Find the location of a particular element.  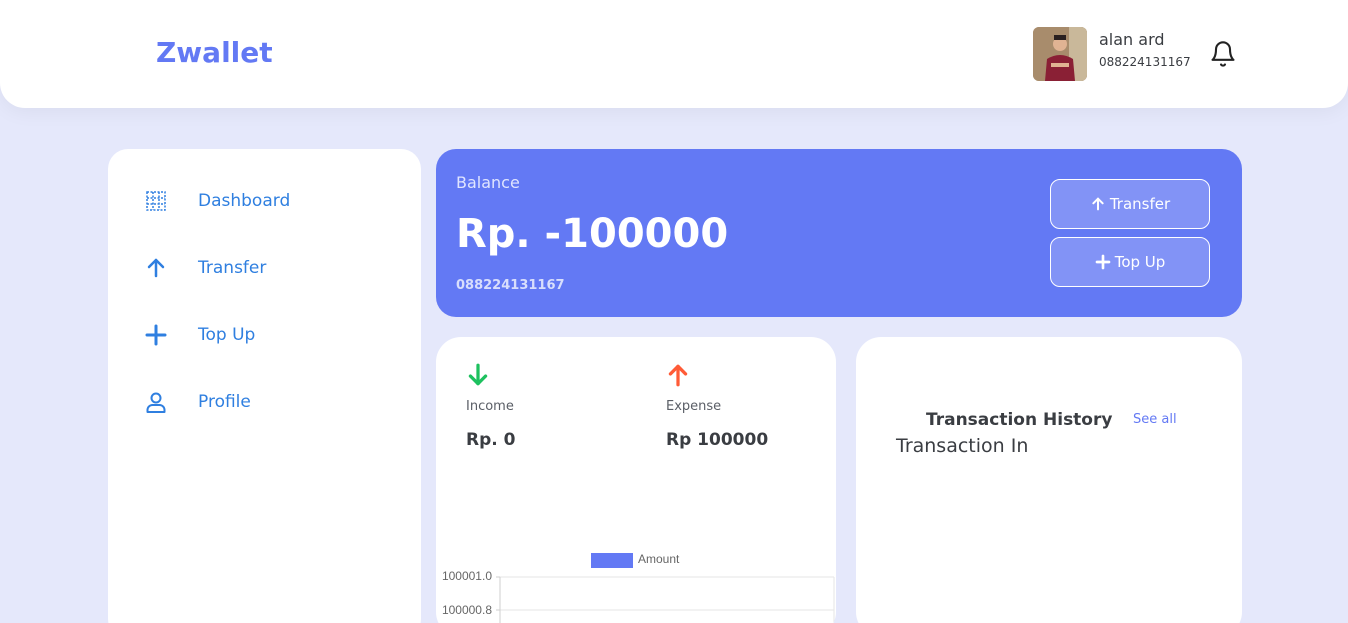

topup-button: Top Up is located at coordinates (1130, 262).